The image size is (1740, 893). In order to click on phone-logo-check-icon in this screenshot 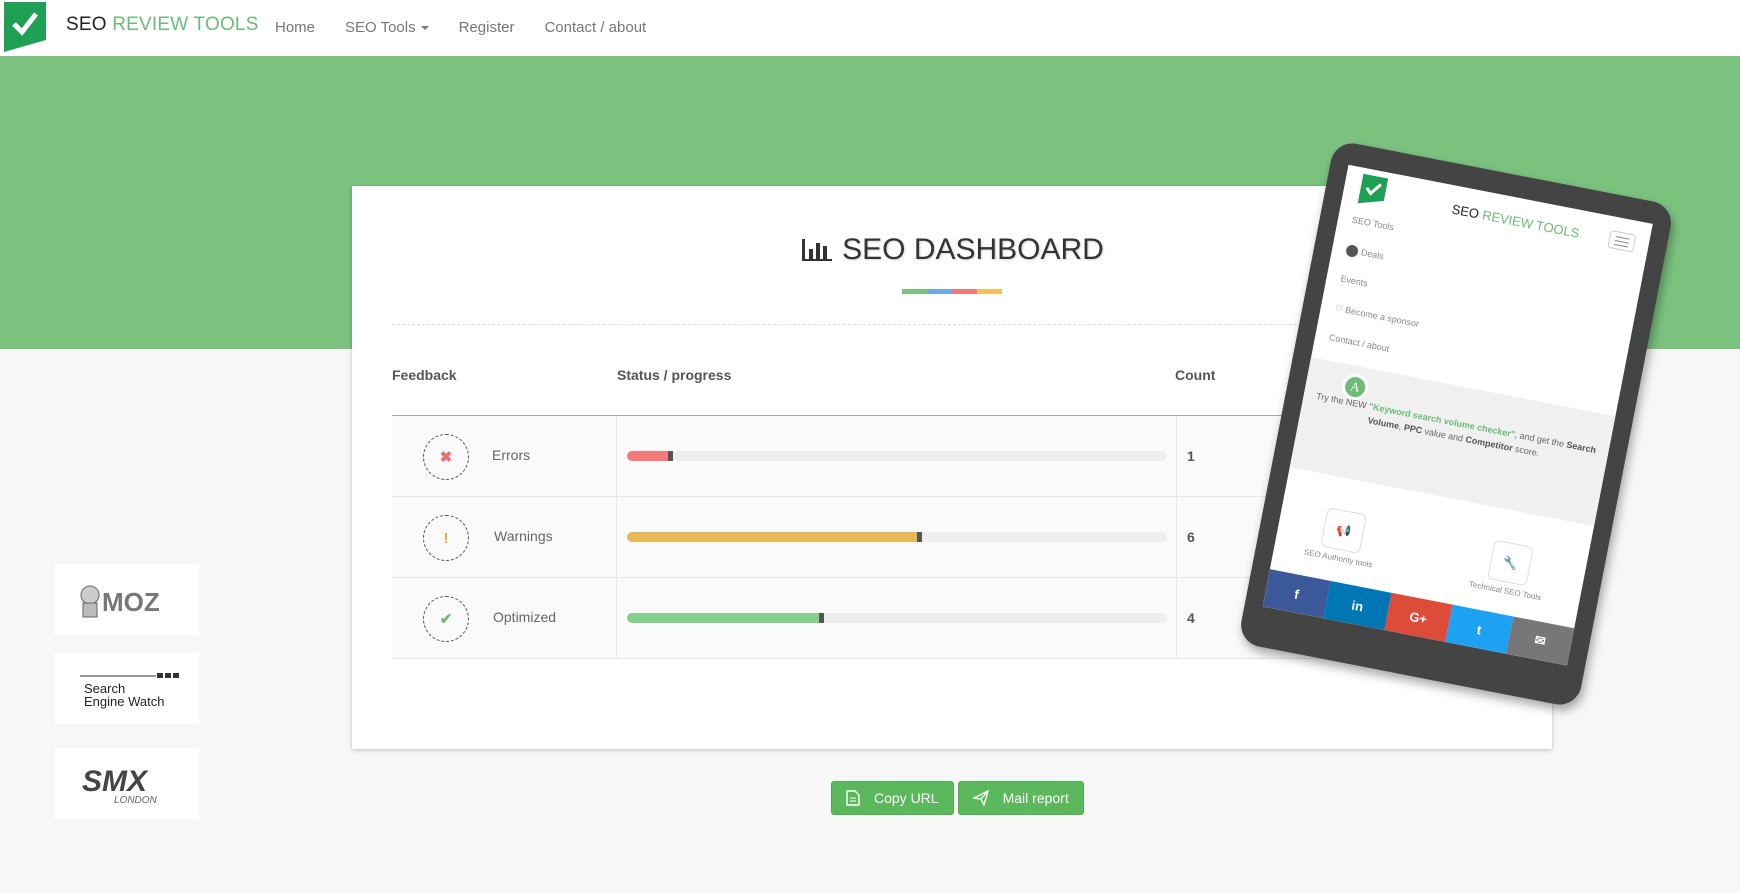, I will do `click(1373, 188)`.